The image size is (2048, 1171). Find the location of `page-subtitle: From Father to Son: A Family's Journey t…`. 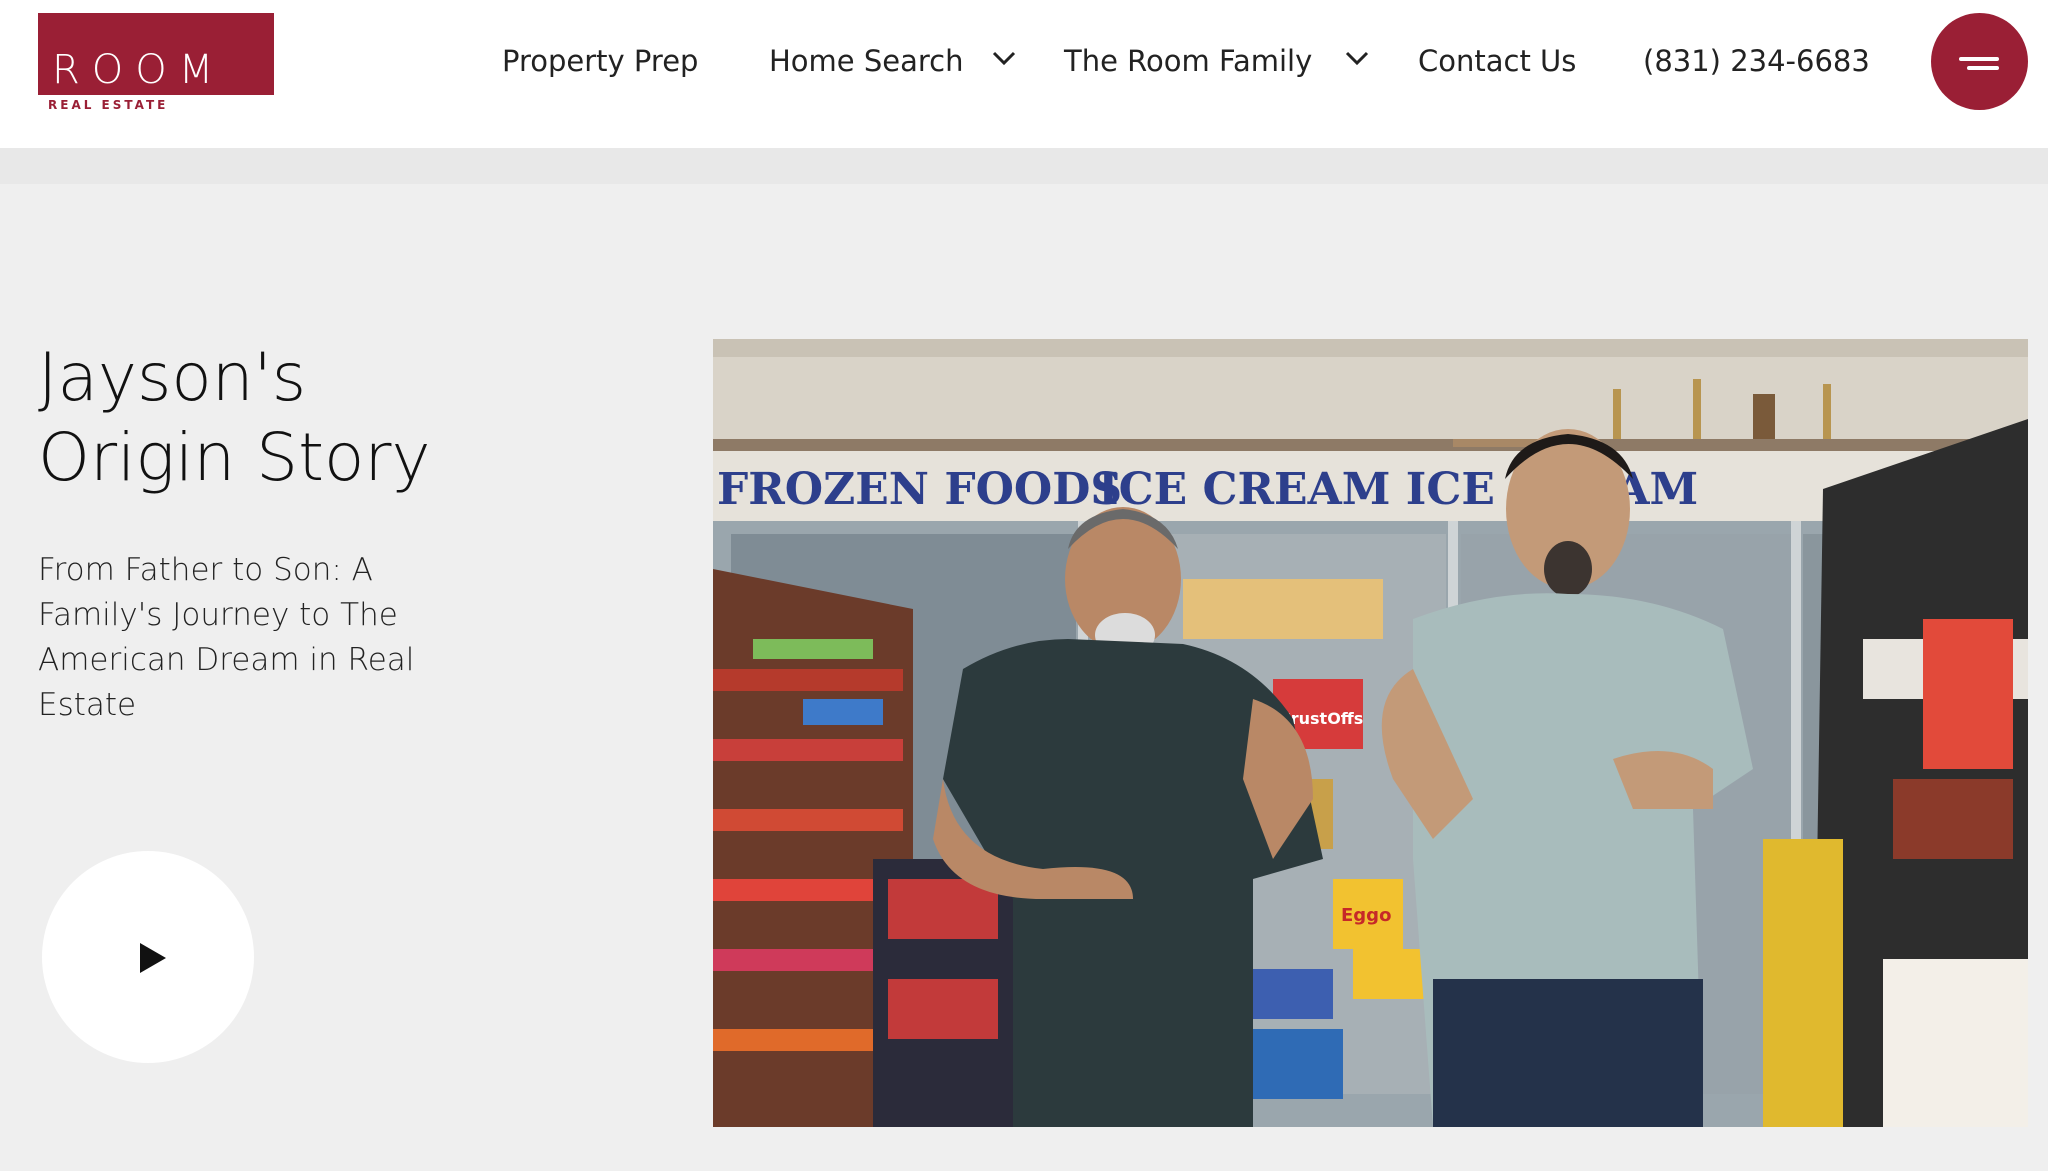

page-subtitle: From Father to Son: A Family's Journey t… is located at coordinates (226, 637).